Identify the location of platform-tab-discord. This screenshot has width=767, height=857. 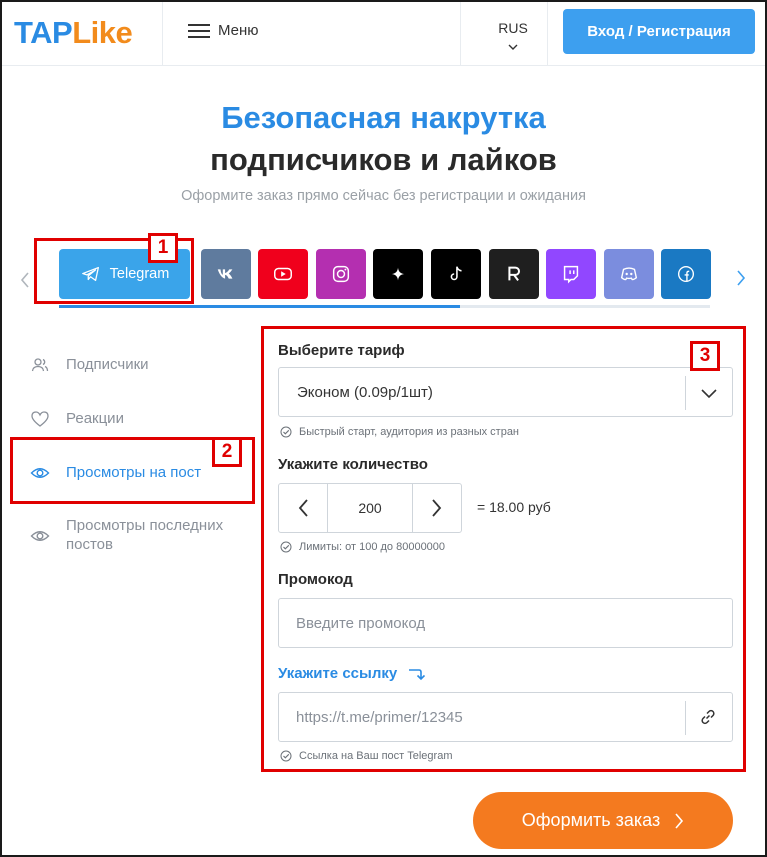
(629, 274).